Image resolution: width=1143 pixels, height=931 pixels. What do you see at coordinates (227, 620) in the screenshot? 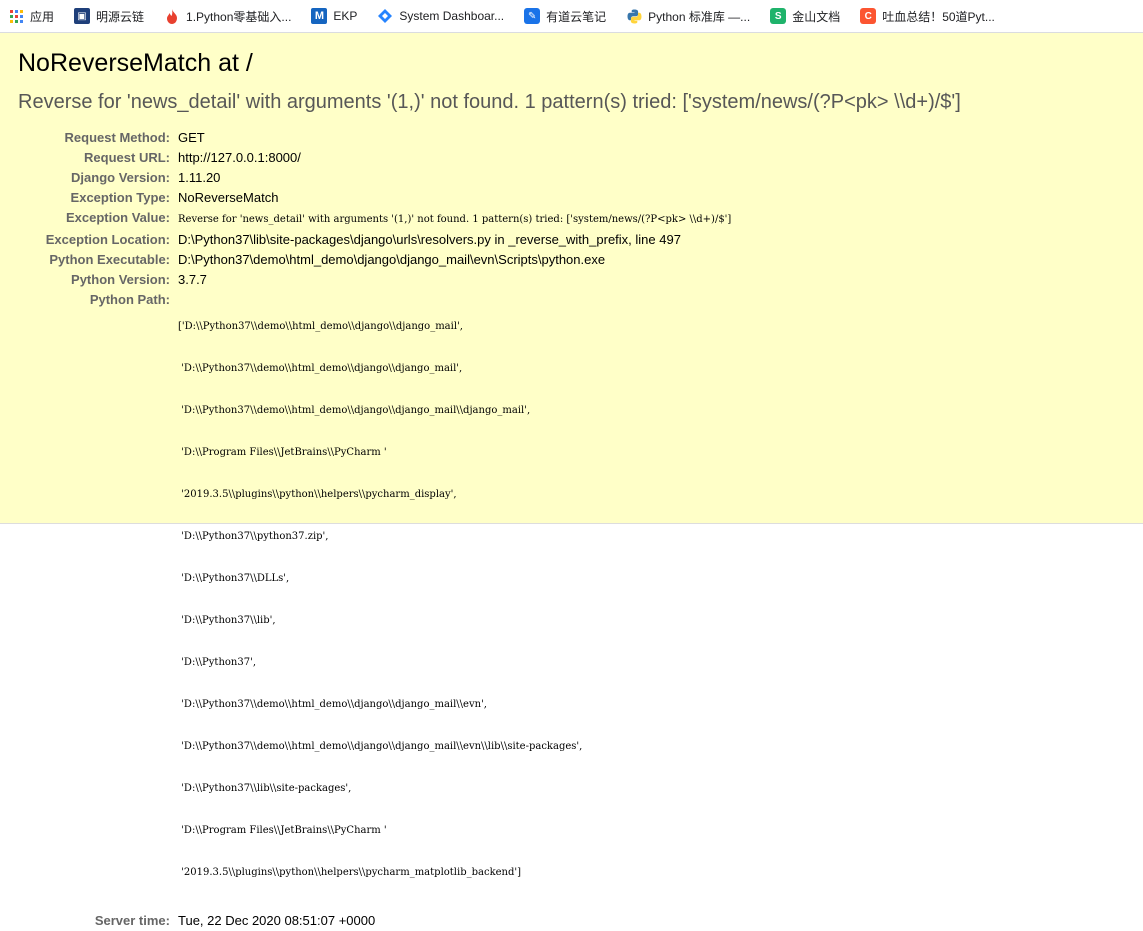
I see `python-path-entry: 'D:\\Python37\\lib',` at bounding box center [227, 620].